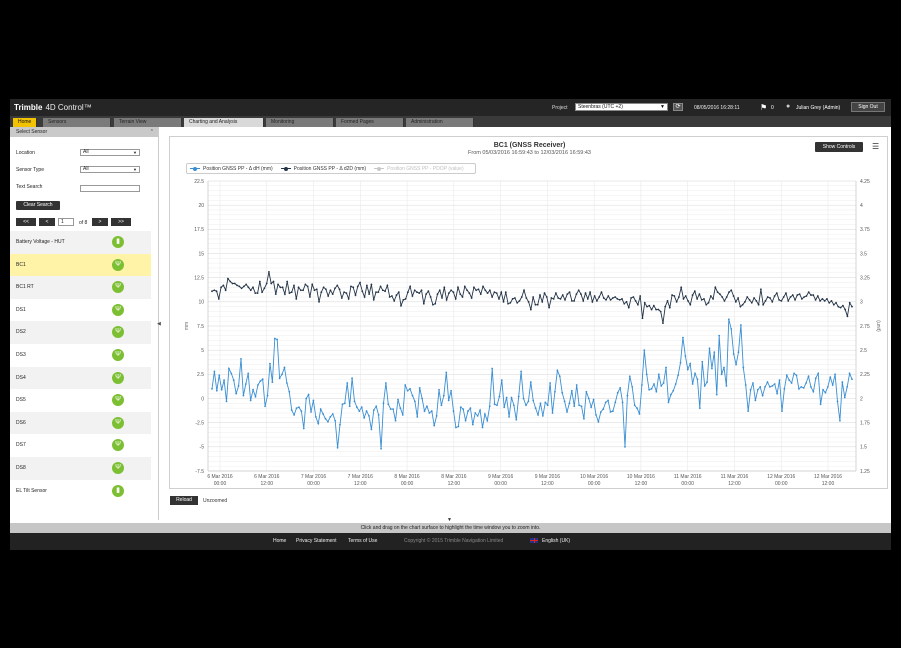 This screenshot has width=901, height=648. Describe the element at coordinates (279, 541) in the screenshot. I see `footer-home-link: Home` at that location.